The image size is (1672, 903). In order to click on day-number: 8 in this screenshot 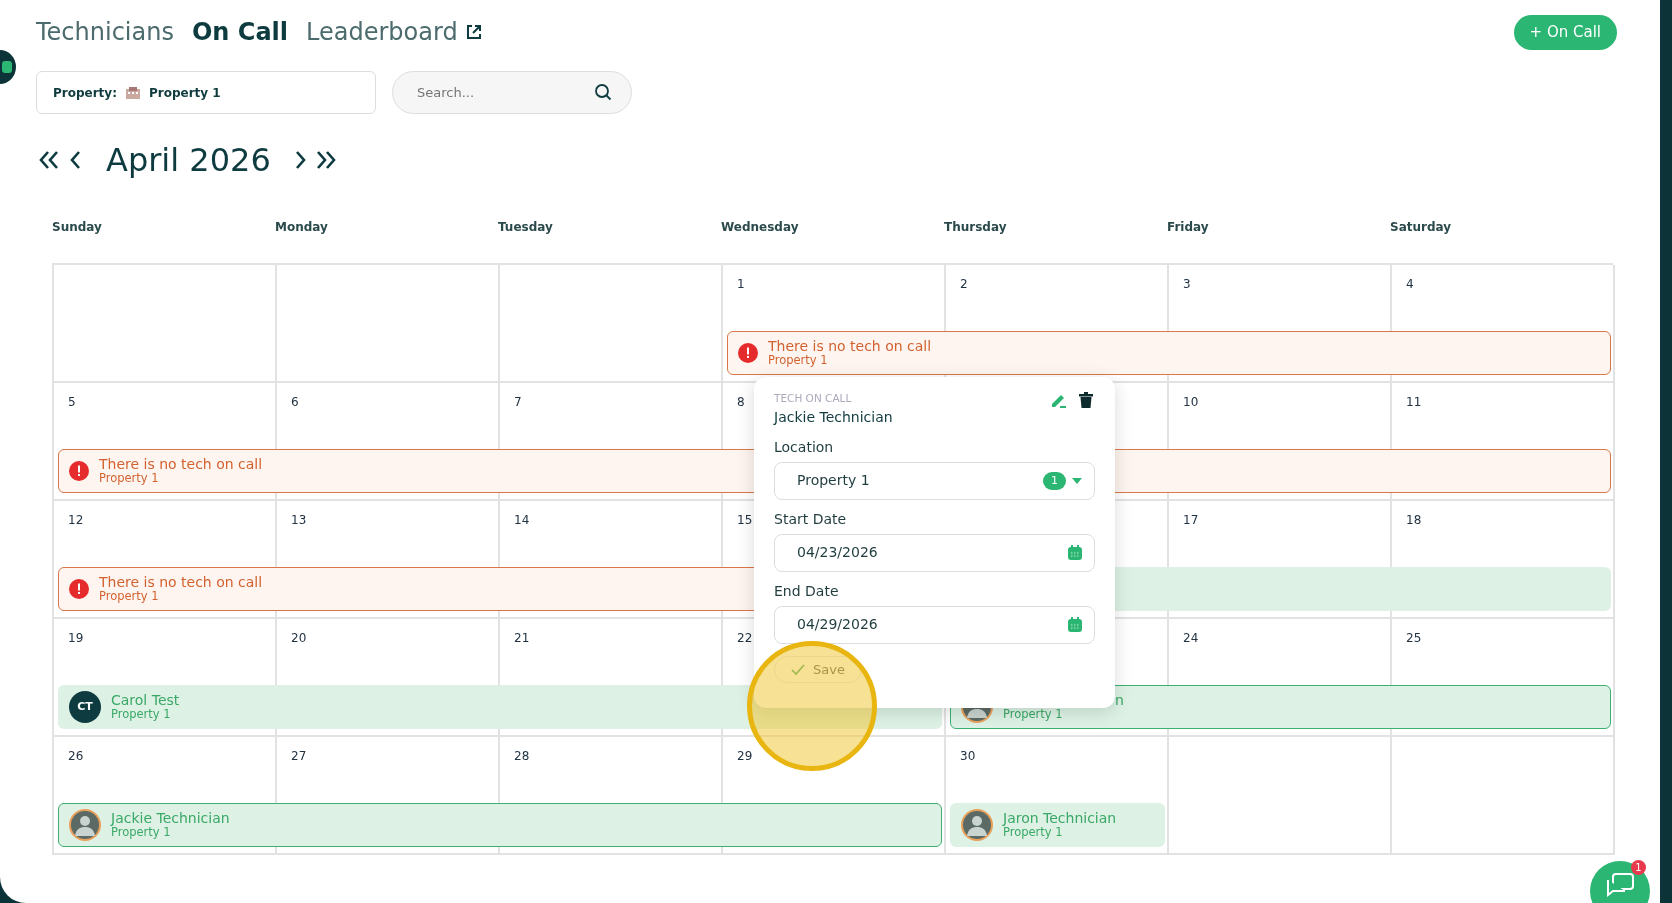, I will do `click(741, 402)`.